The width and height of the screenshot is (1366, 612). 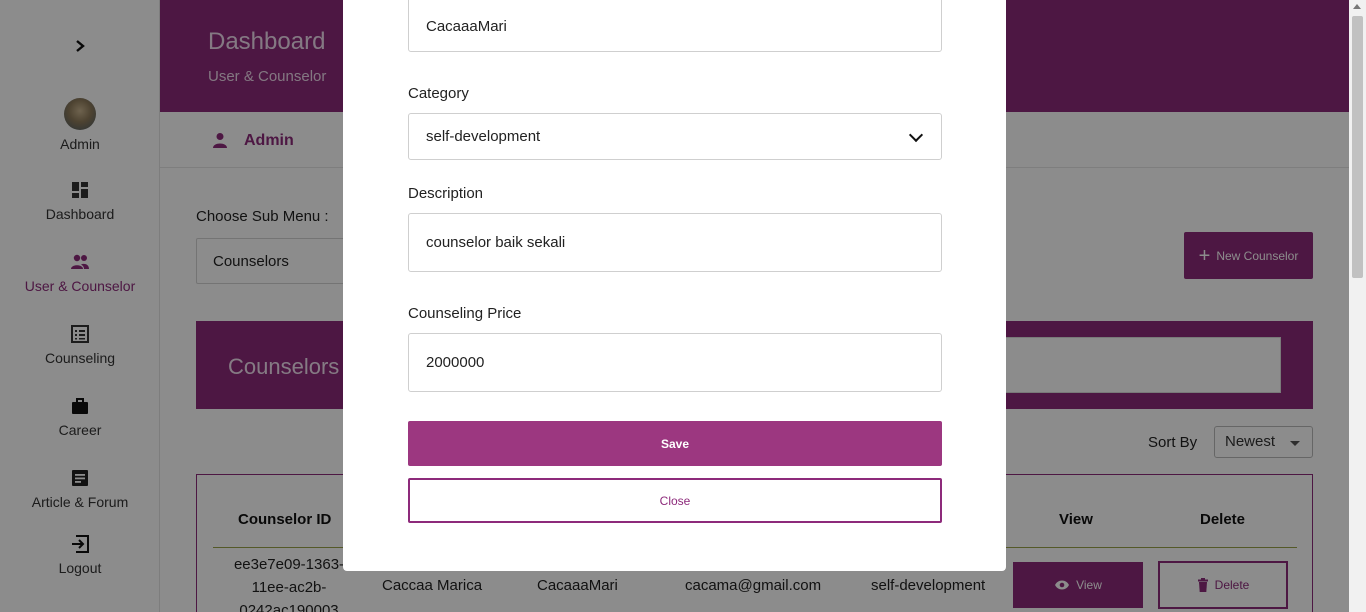 I want to click on scroll-up-arrow-icon, so click(x=1357, y=6).